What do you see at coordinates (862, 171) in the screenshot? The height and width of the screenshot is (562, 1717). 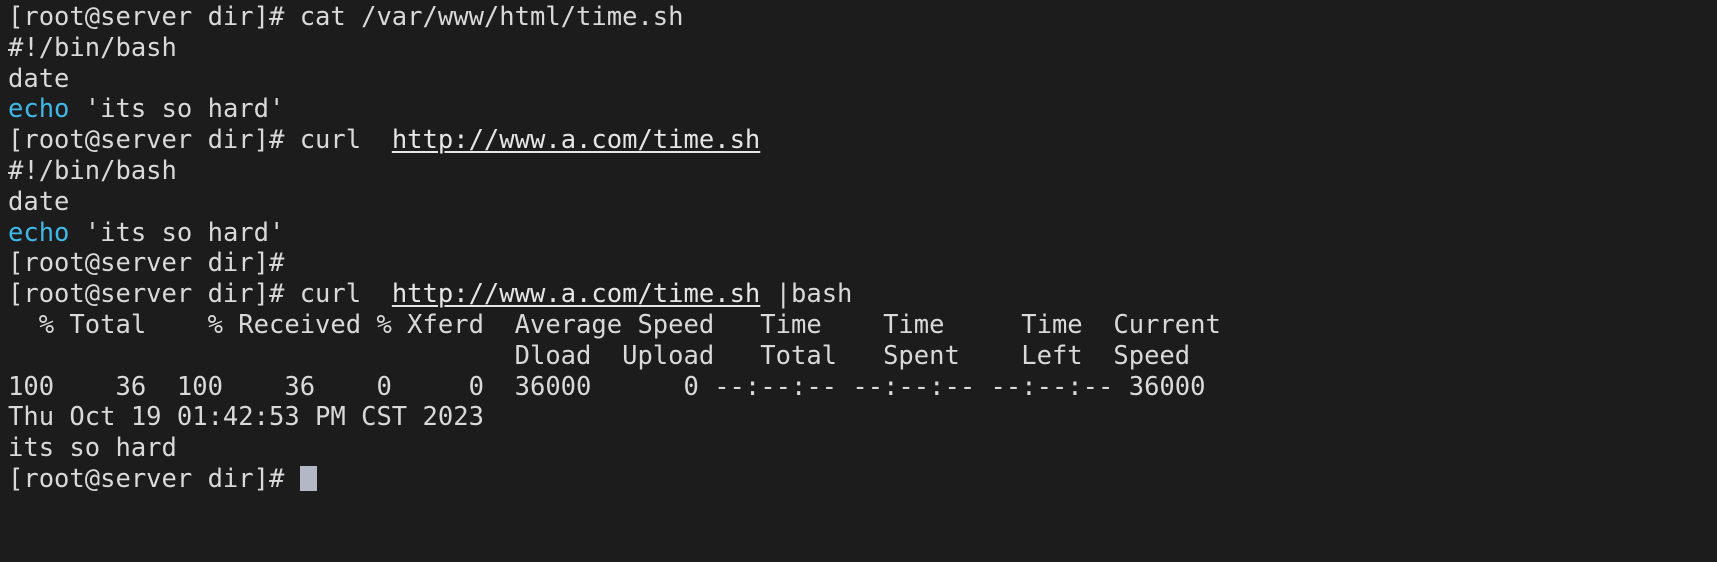 I see `line-6-shebang: #!/bin/bash` at bounding box center [862, 171].